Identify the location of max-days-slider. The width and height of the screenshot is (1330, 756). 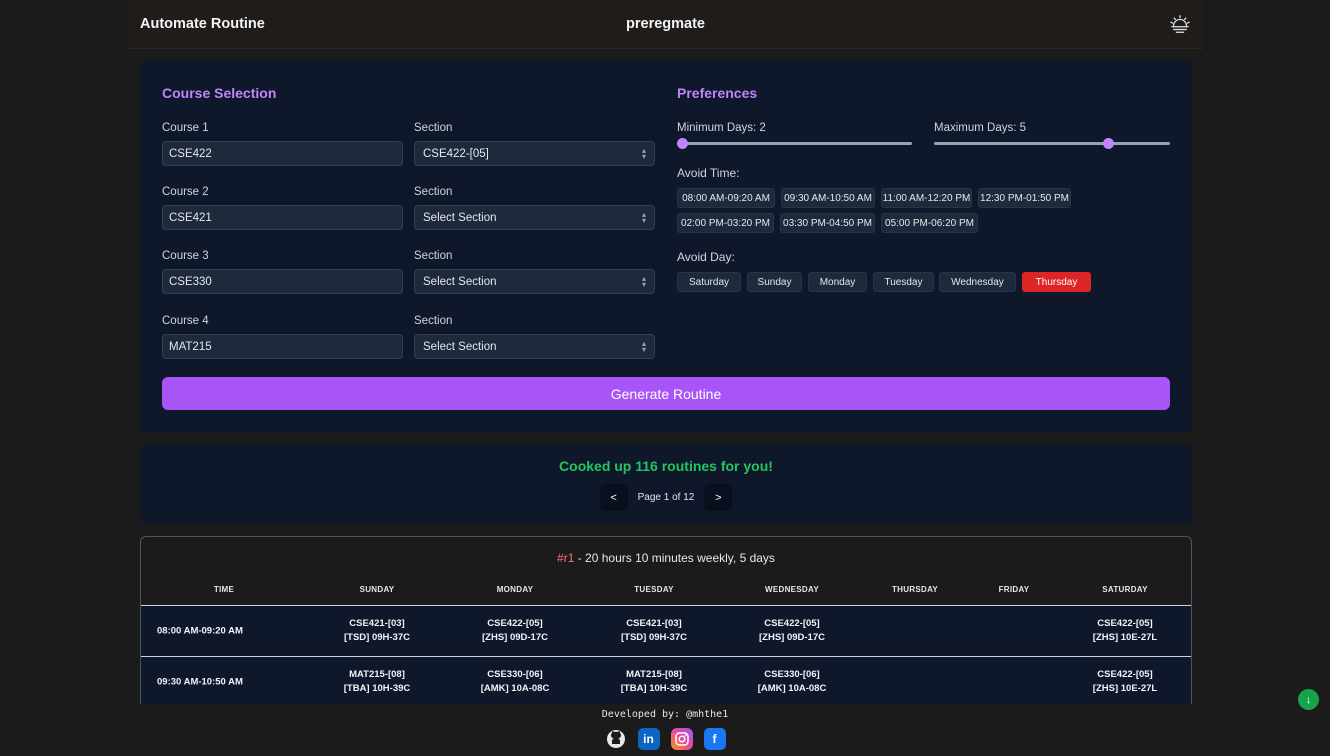
(1052, 143).